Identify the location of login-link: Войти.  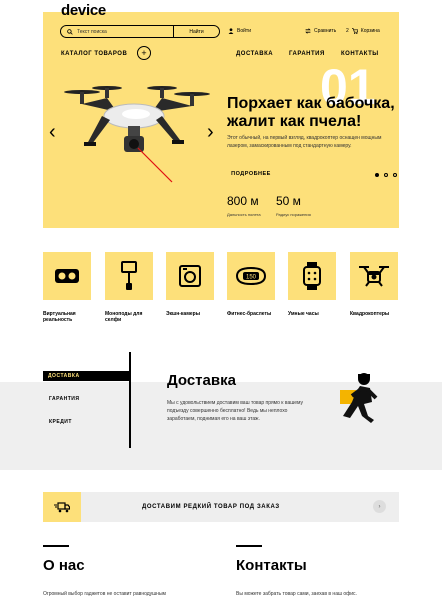
(239, 31).